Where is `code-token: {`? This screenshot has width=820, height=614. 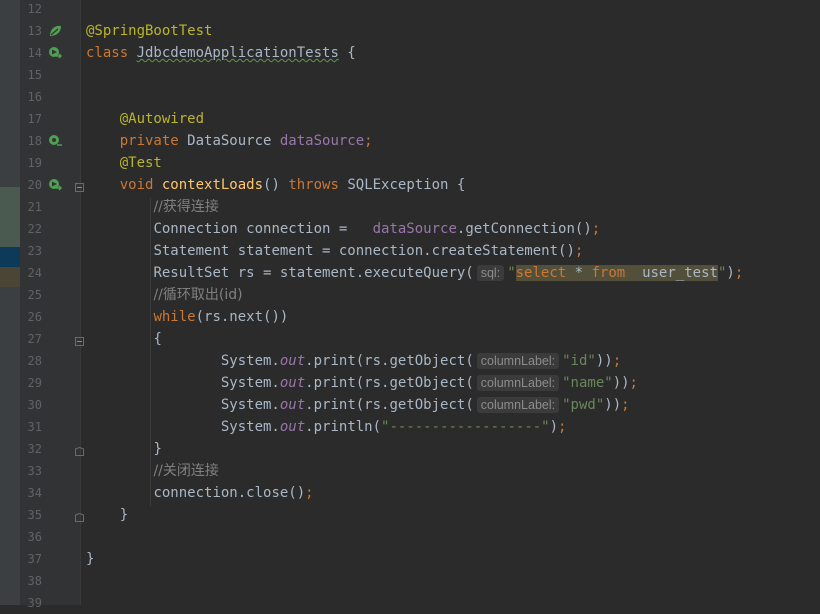 code-token: { is located at coordinates (347, 53).